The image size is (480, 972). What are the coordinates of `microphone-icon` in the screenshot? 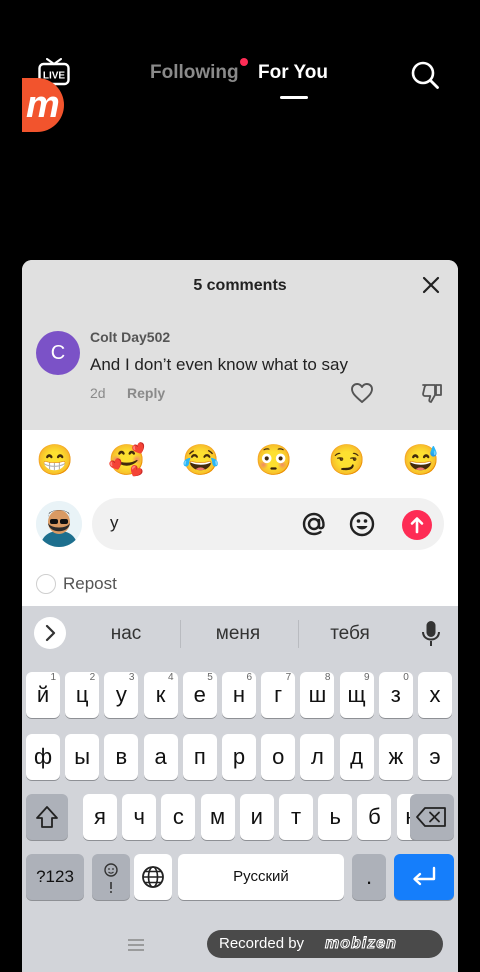 It's located at (431, 634).